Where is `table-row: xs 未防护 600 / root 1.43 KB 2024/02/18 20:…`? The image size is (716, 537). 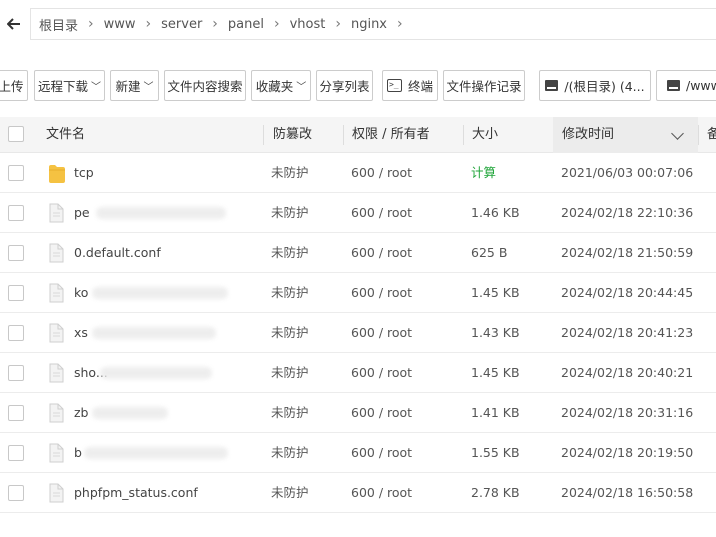
table-row: xs 未防护 600 / root 1.43 KB 2024/02/18 20:… is located at coordinates (358, 333).